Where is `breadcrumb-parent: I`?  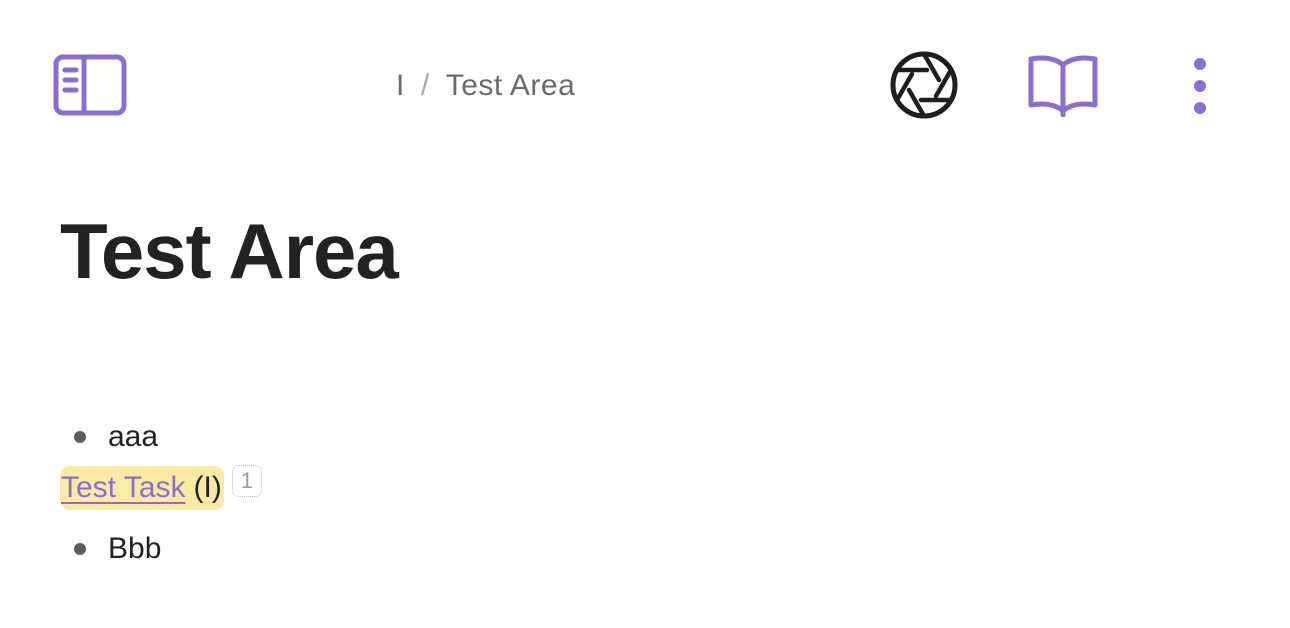
breadcrumb-parent: I is located at coordinates (400, 86).